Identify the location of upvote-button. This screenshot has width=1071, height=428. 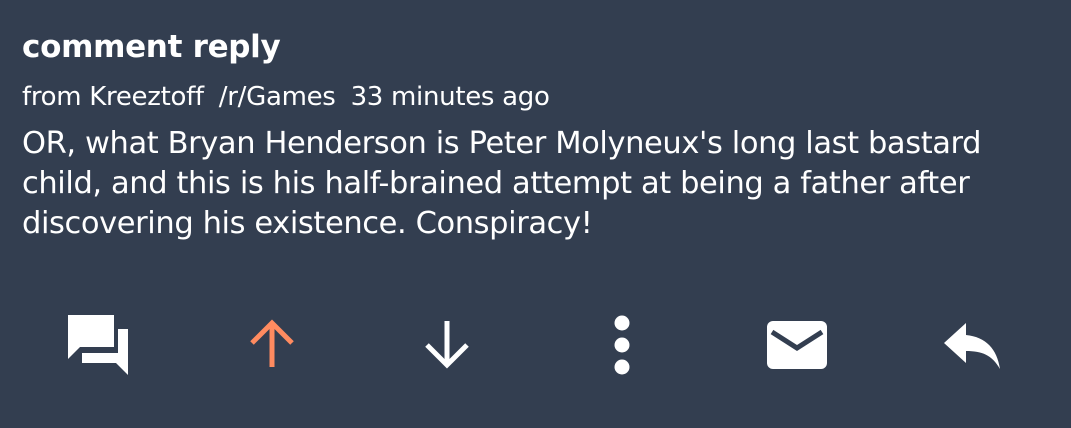
(272, 345).